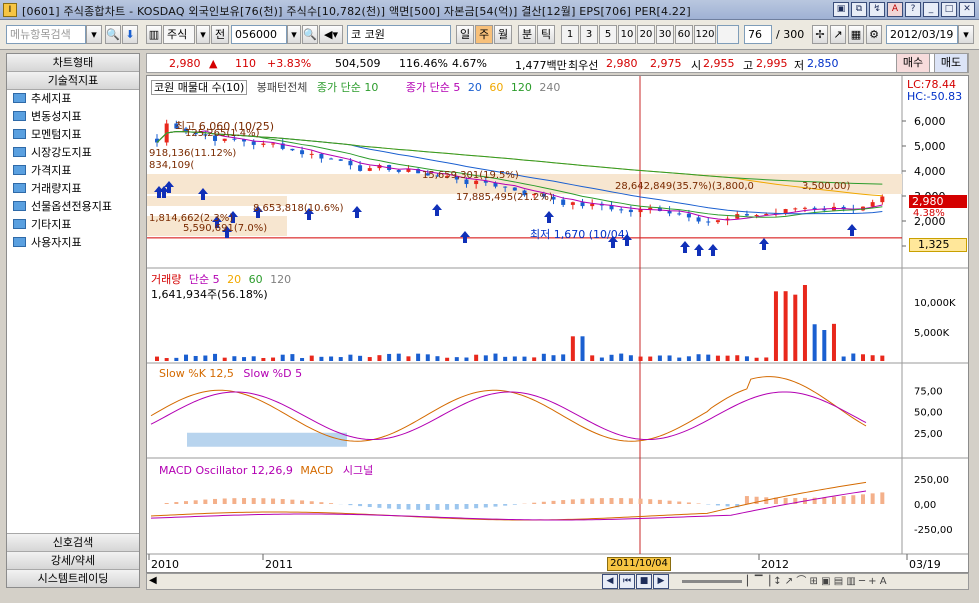 The height and width of the screenshot is (603, 979). Describe the element at coordinates (153, 580) in the screenshot. I see `scroll-left-icon: ◀` at that location.